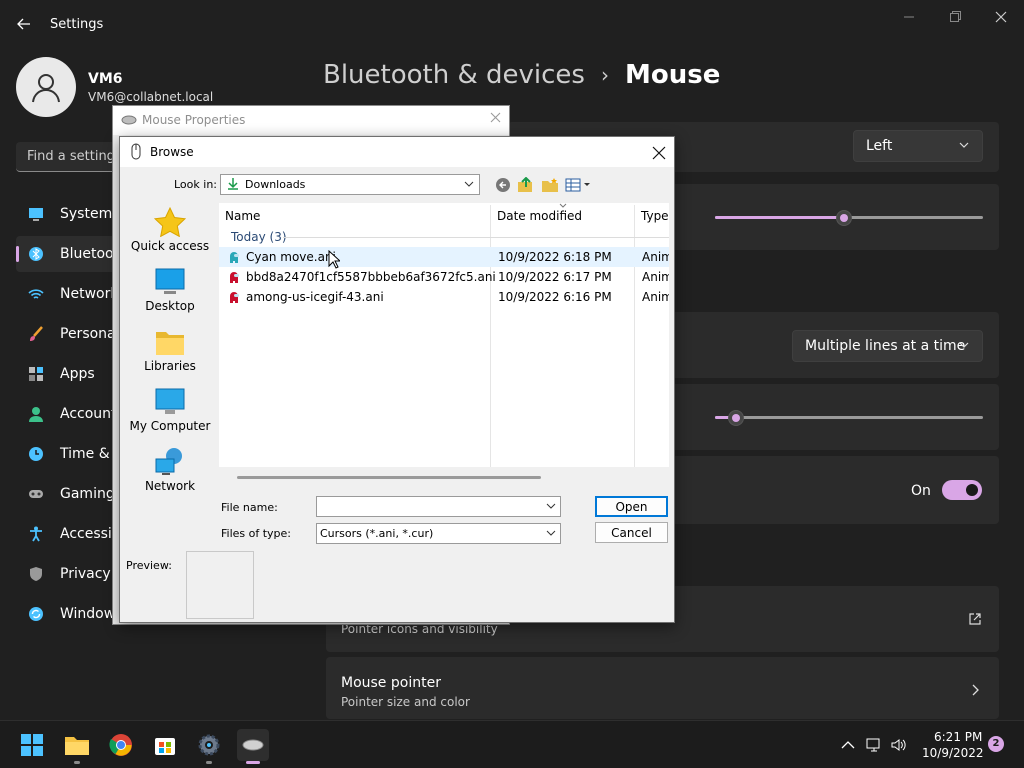 This screenshot has height=768, width=1024. What do you see at coordinates (898, 745) in the screenshot?
I see `volume-icon` at bounding box center [898, 745].